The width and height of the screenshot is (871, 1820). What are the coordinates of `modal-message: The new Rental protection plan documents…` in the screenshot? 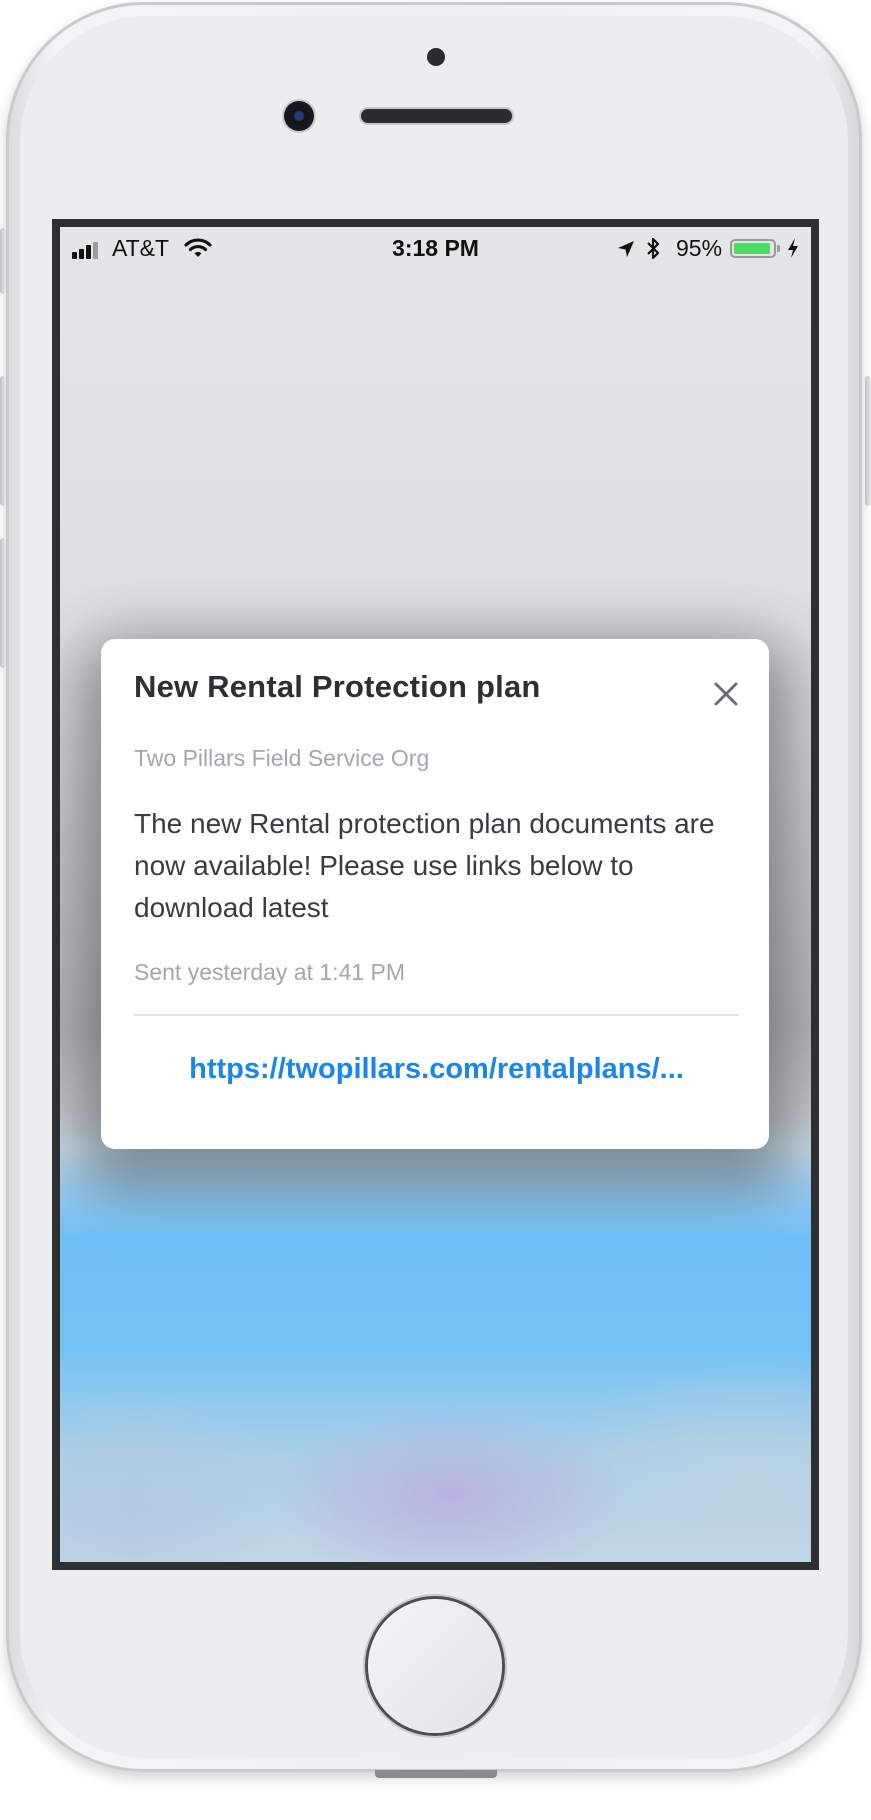 It's located at (424, 865).